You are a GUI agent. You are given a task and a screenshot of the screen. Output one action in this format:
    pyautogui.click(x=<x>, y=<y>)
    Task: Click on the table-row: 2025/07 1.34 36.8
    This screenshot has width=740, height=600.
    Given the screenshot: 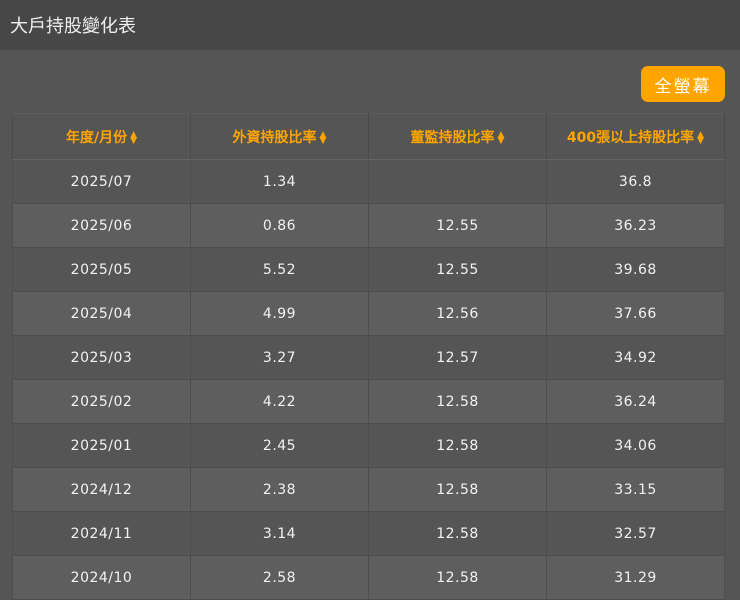 What is the action you would take?
    pyautogui.click(x=368, y=181)
    